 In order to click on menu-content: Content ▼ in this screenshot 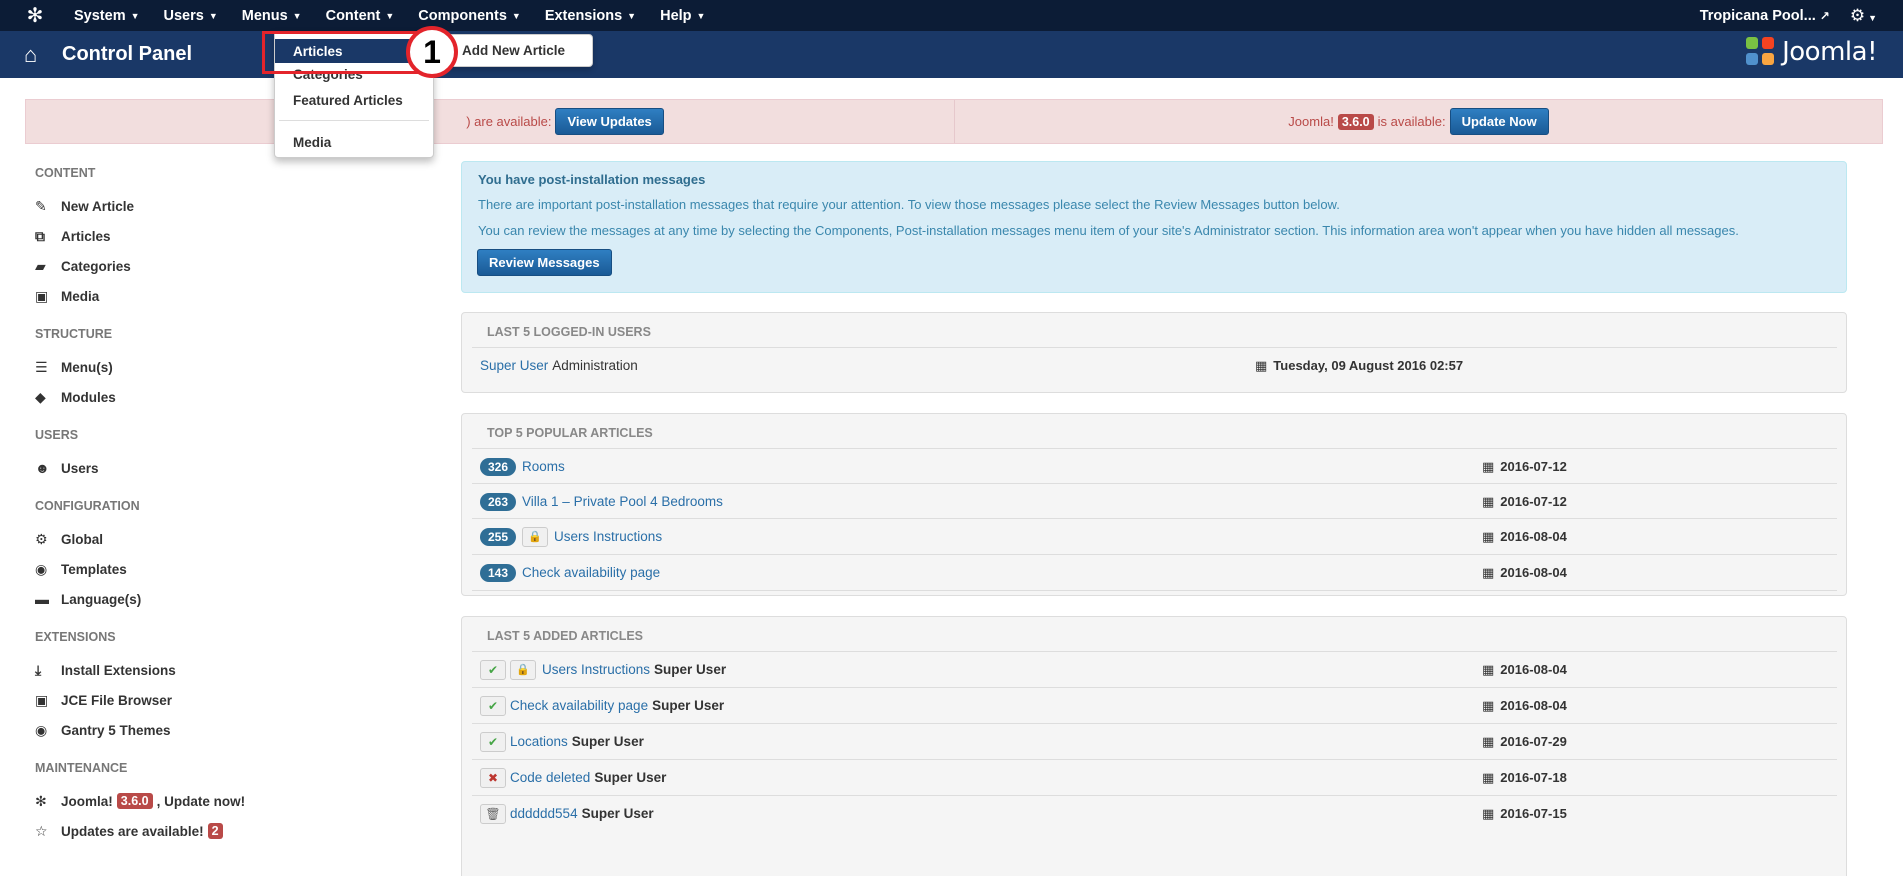, I will do `click(360, 15)`.